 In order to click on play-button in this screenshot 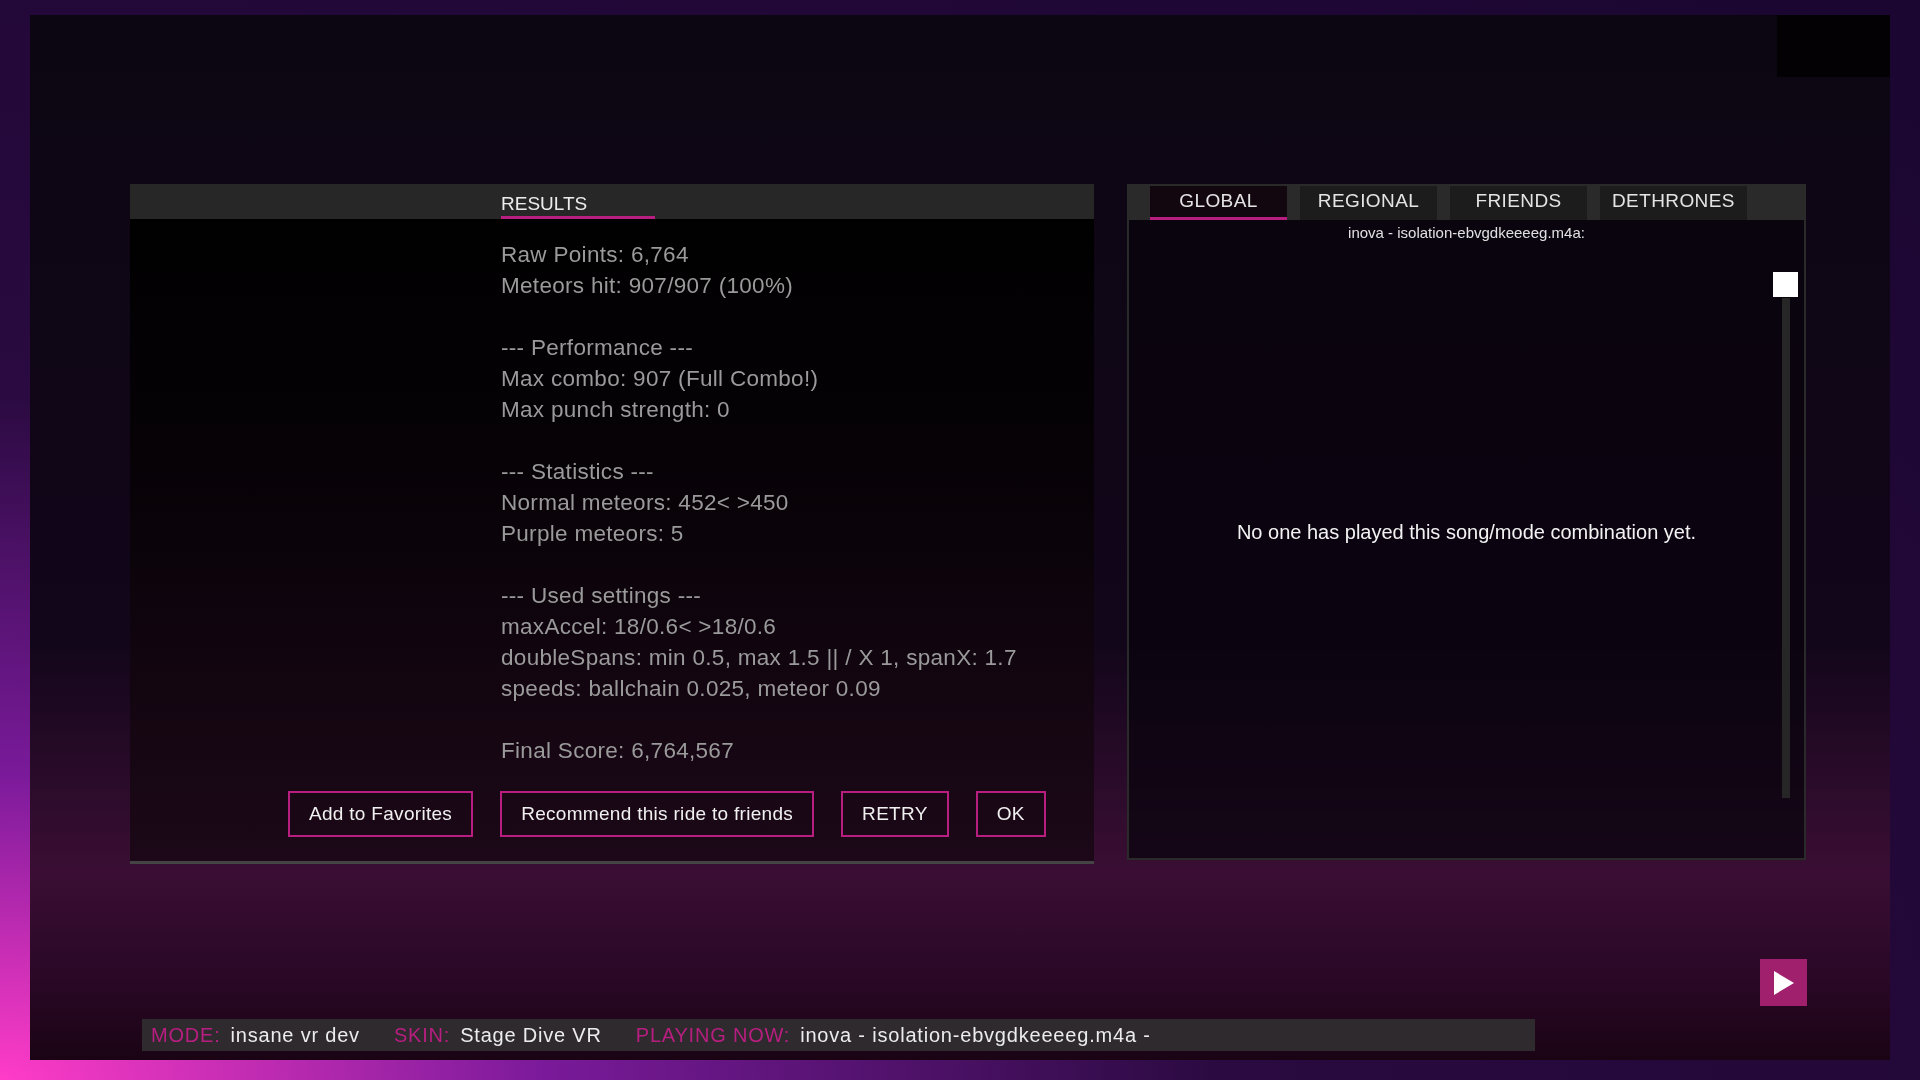, I will do `click(1783, 982)`.